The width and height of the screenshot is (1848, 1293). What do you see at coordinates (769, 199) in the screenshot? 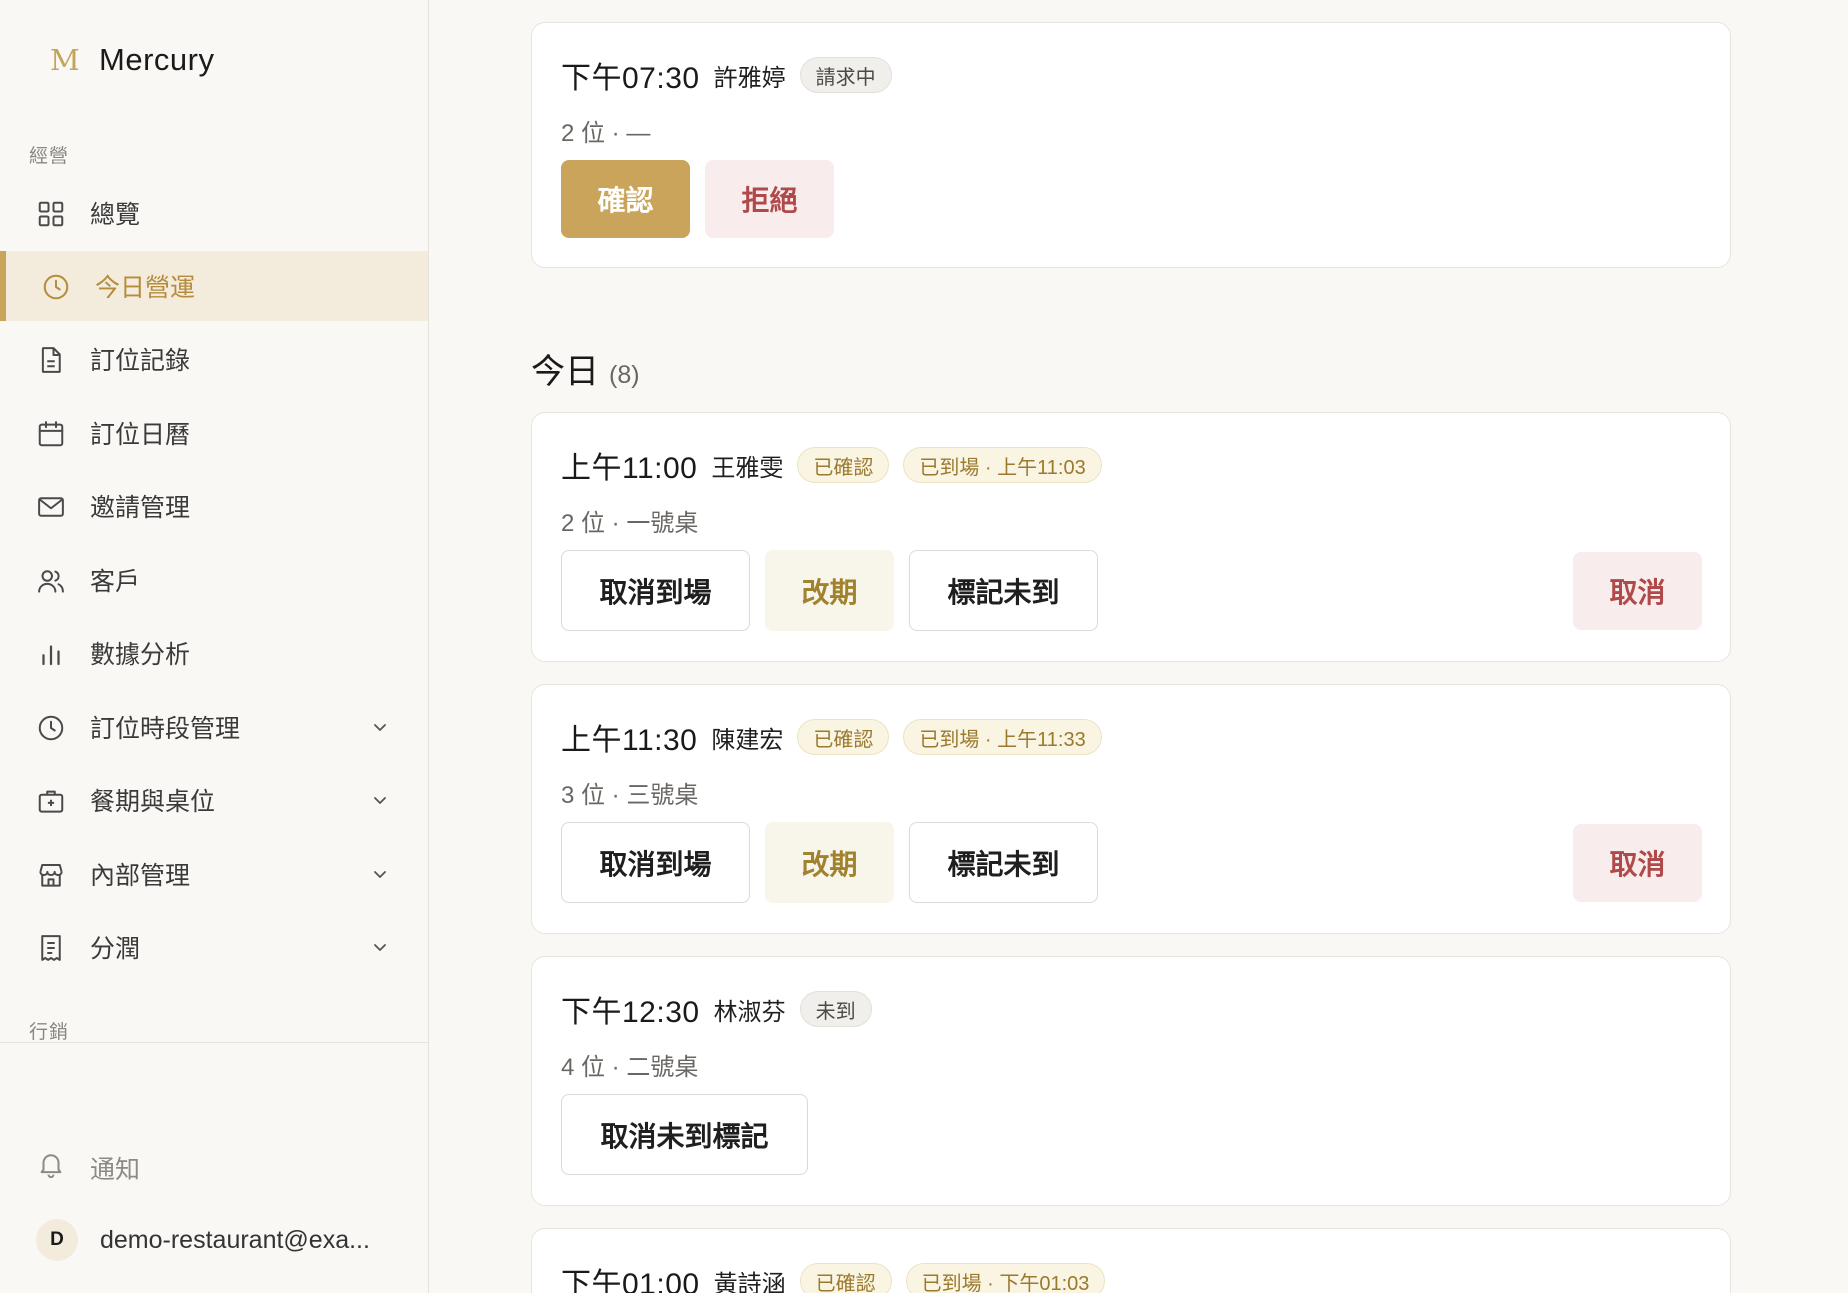
I see `reject-button: 拒絕` at bounding box center [769, 199].